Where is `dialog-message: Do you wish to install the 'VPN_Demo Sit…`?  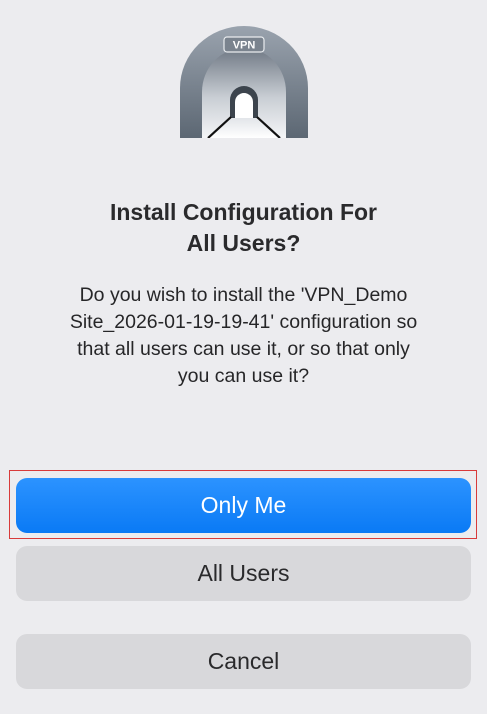 dialog-message: Do you wish to install the 'VPN_Demo Sit… is located at coordinates (243, 336).